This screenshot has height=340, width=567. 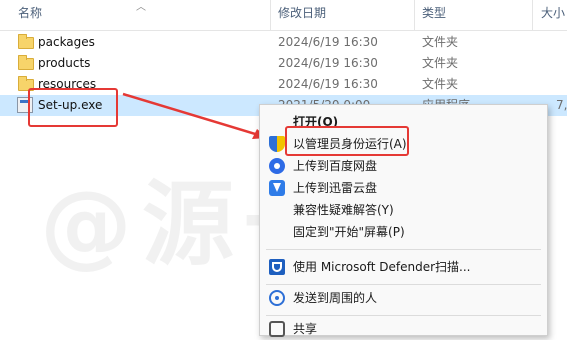 I want to click on menu-item-run-as-admin: 以管理员身份运行(A), so click(x=403, y=144).